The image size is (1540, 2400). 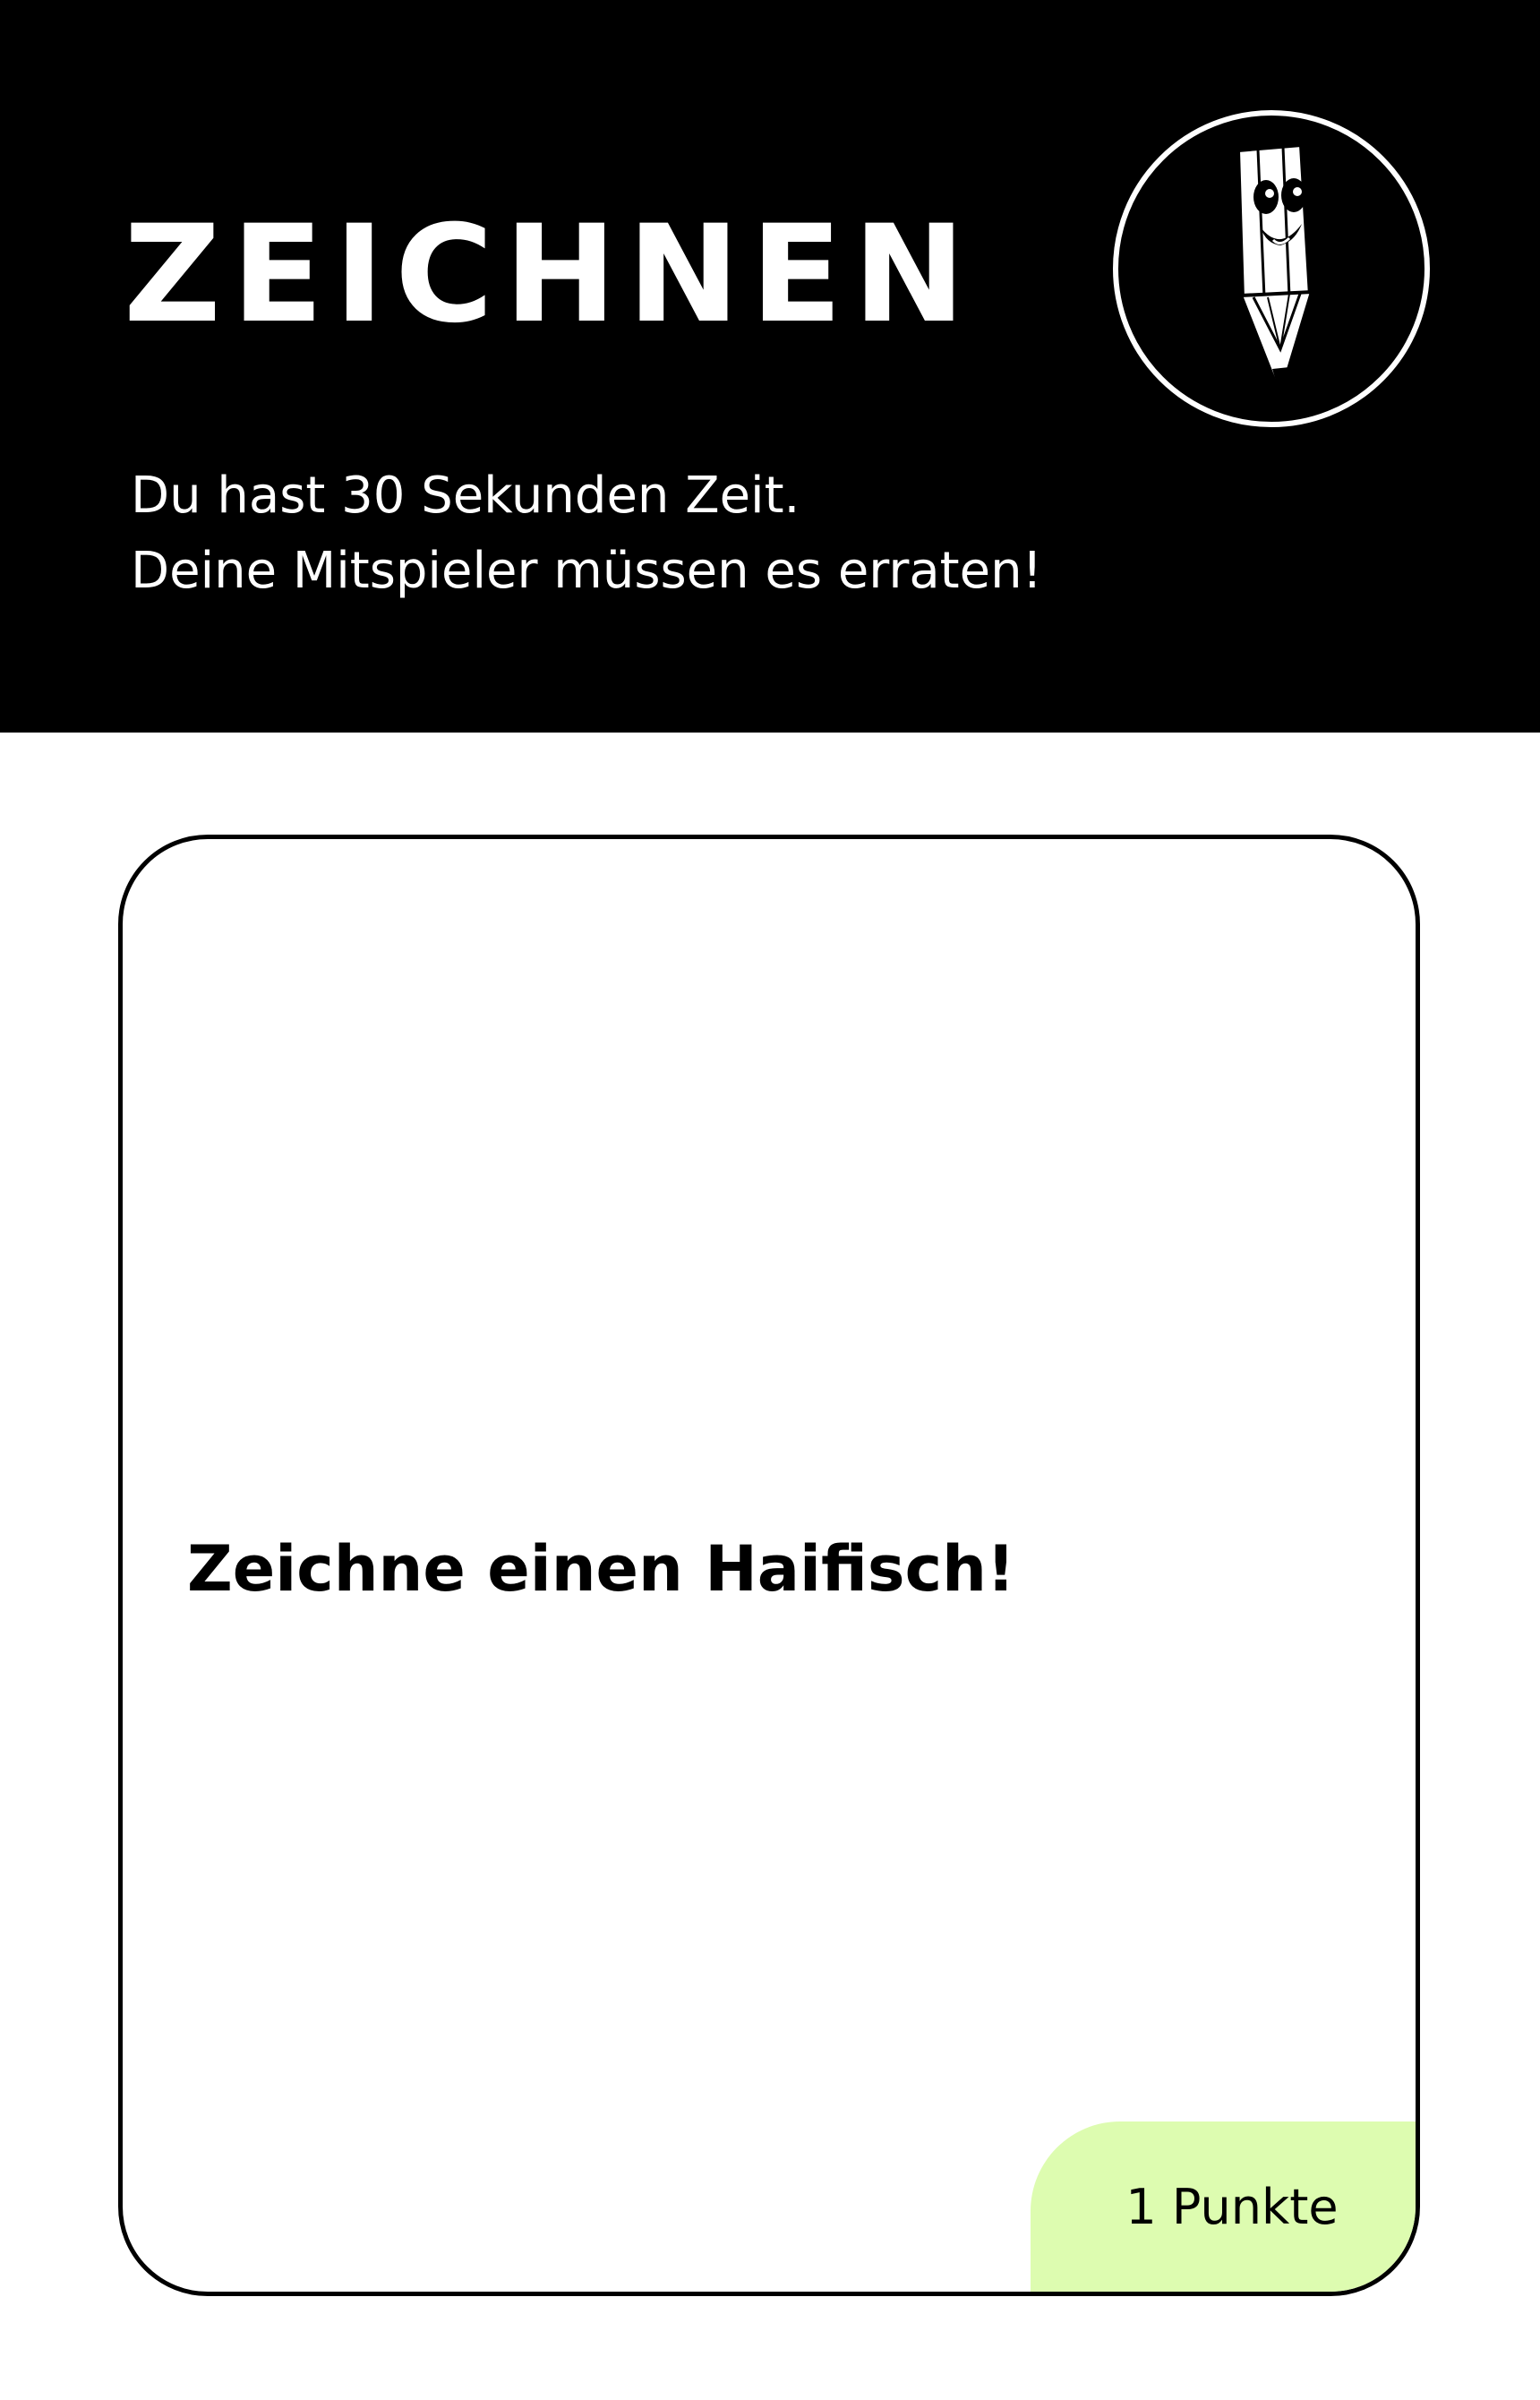 What do you see at coordinates (587, 571) in the screenshot?
I see `instruction-line-guess: Deine Mitspieler müssen es erraten!` at bounding box center [587, 571].